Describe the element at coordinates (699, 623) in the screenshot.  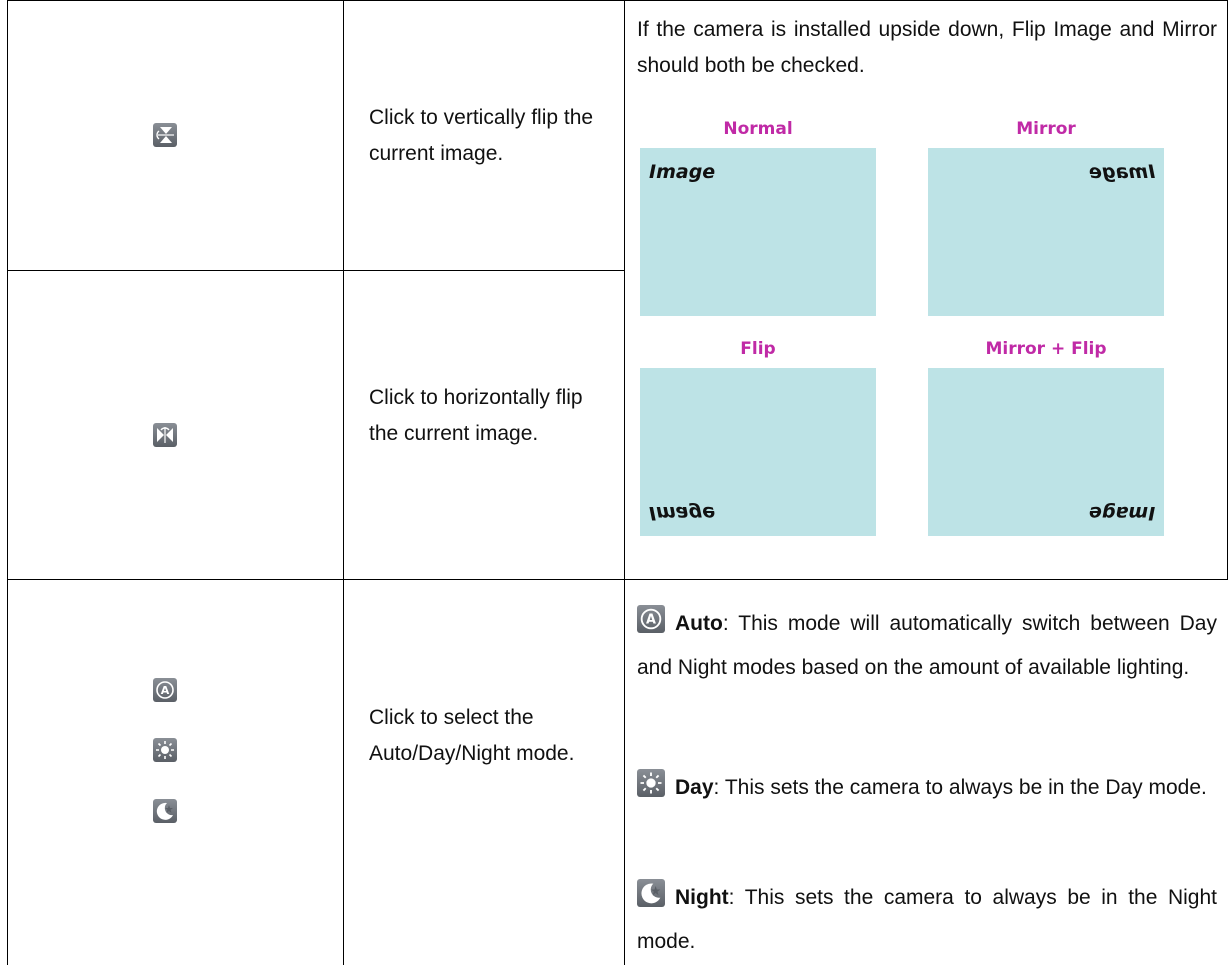
I see `auto-mode-name: Auto` at that location.